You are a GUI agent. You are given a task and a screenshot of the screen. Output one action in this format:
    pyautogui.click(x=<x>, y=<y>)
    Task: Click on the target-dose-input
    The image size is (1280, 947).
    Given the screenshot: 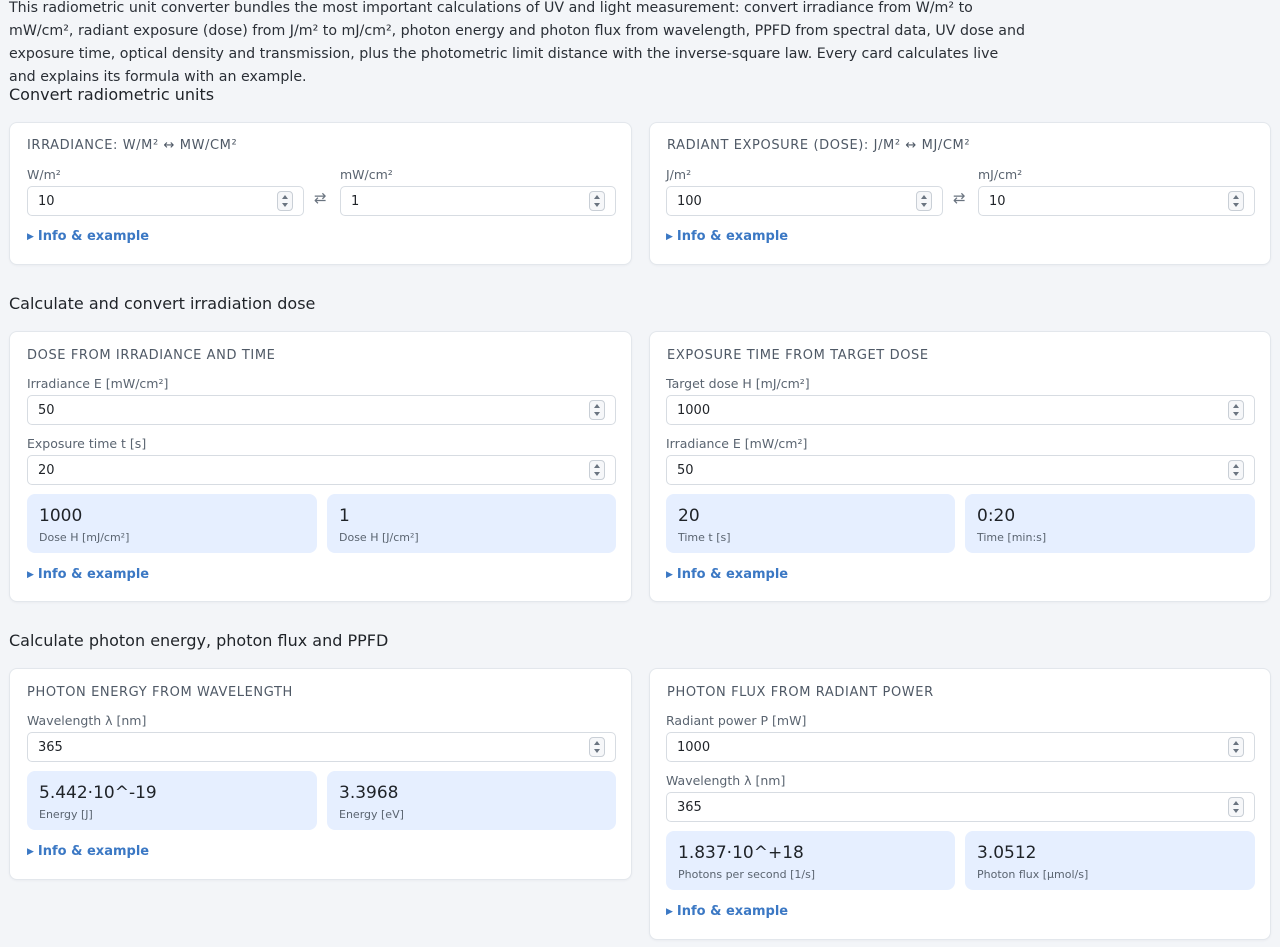 What is the action you would take?
    pyautogui.click(x=960, y=410)
    